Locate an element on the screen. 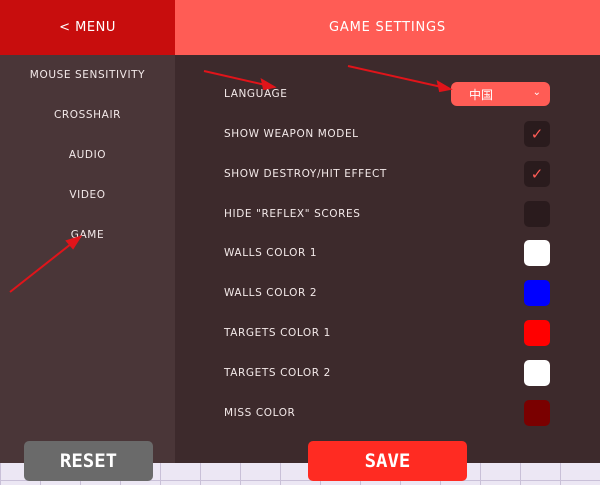  sidebar-item-crosshair: CROSSHAIR is located at coordinates (87, 115).